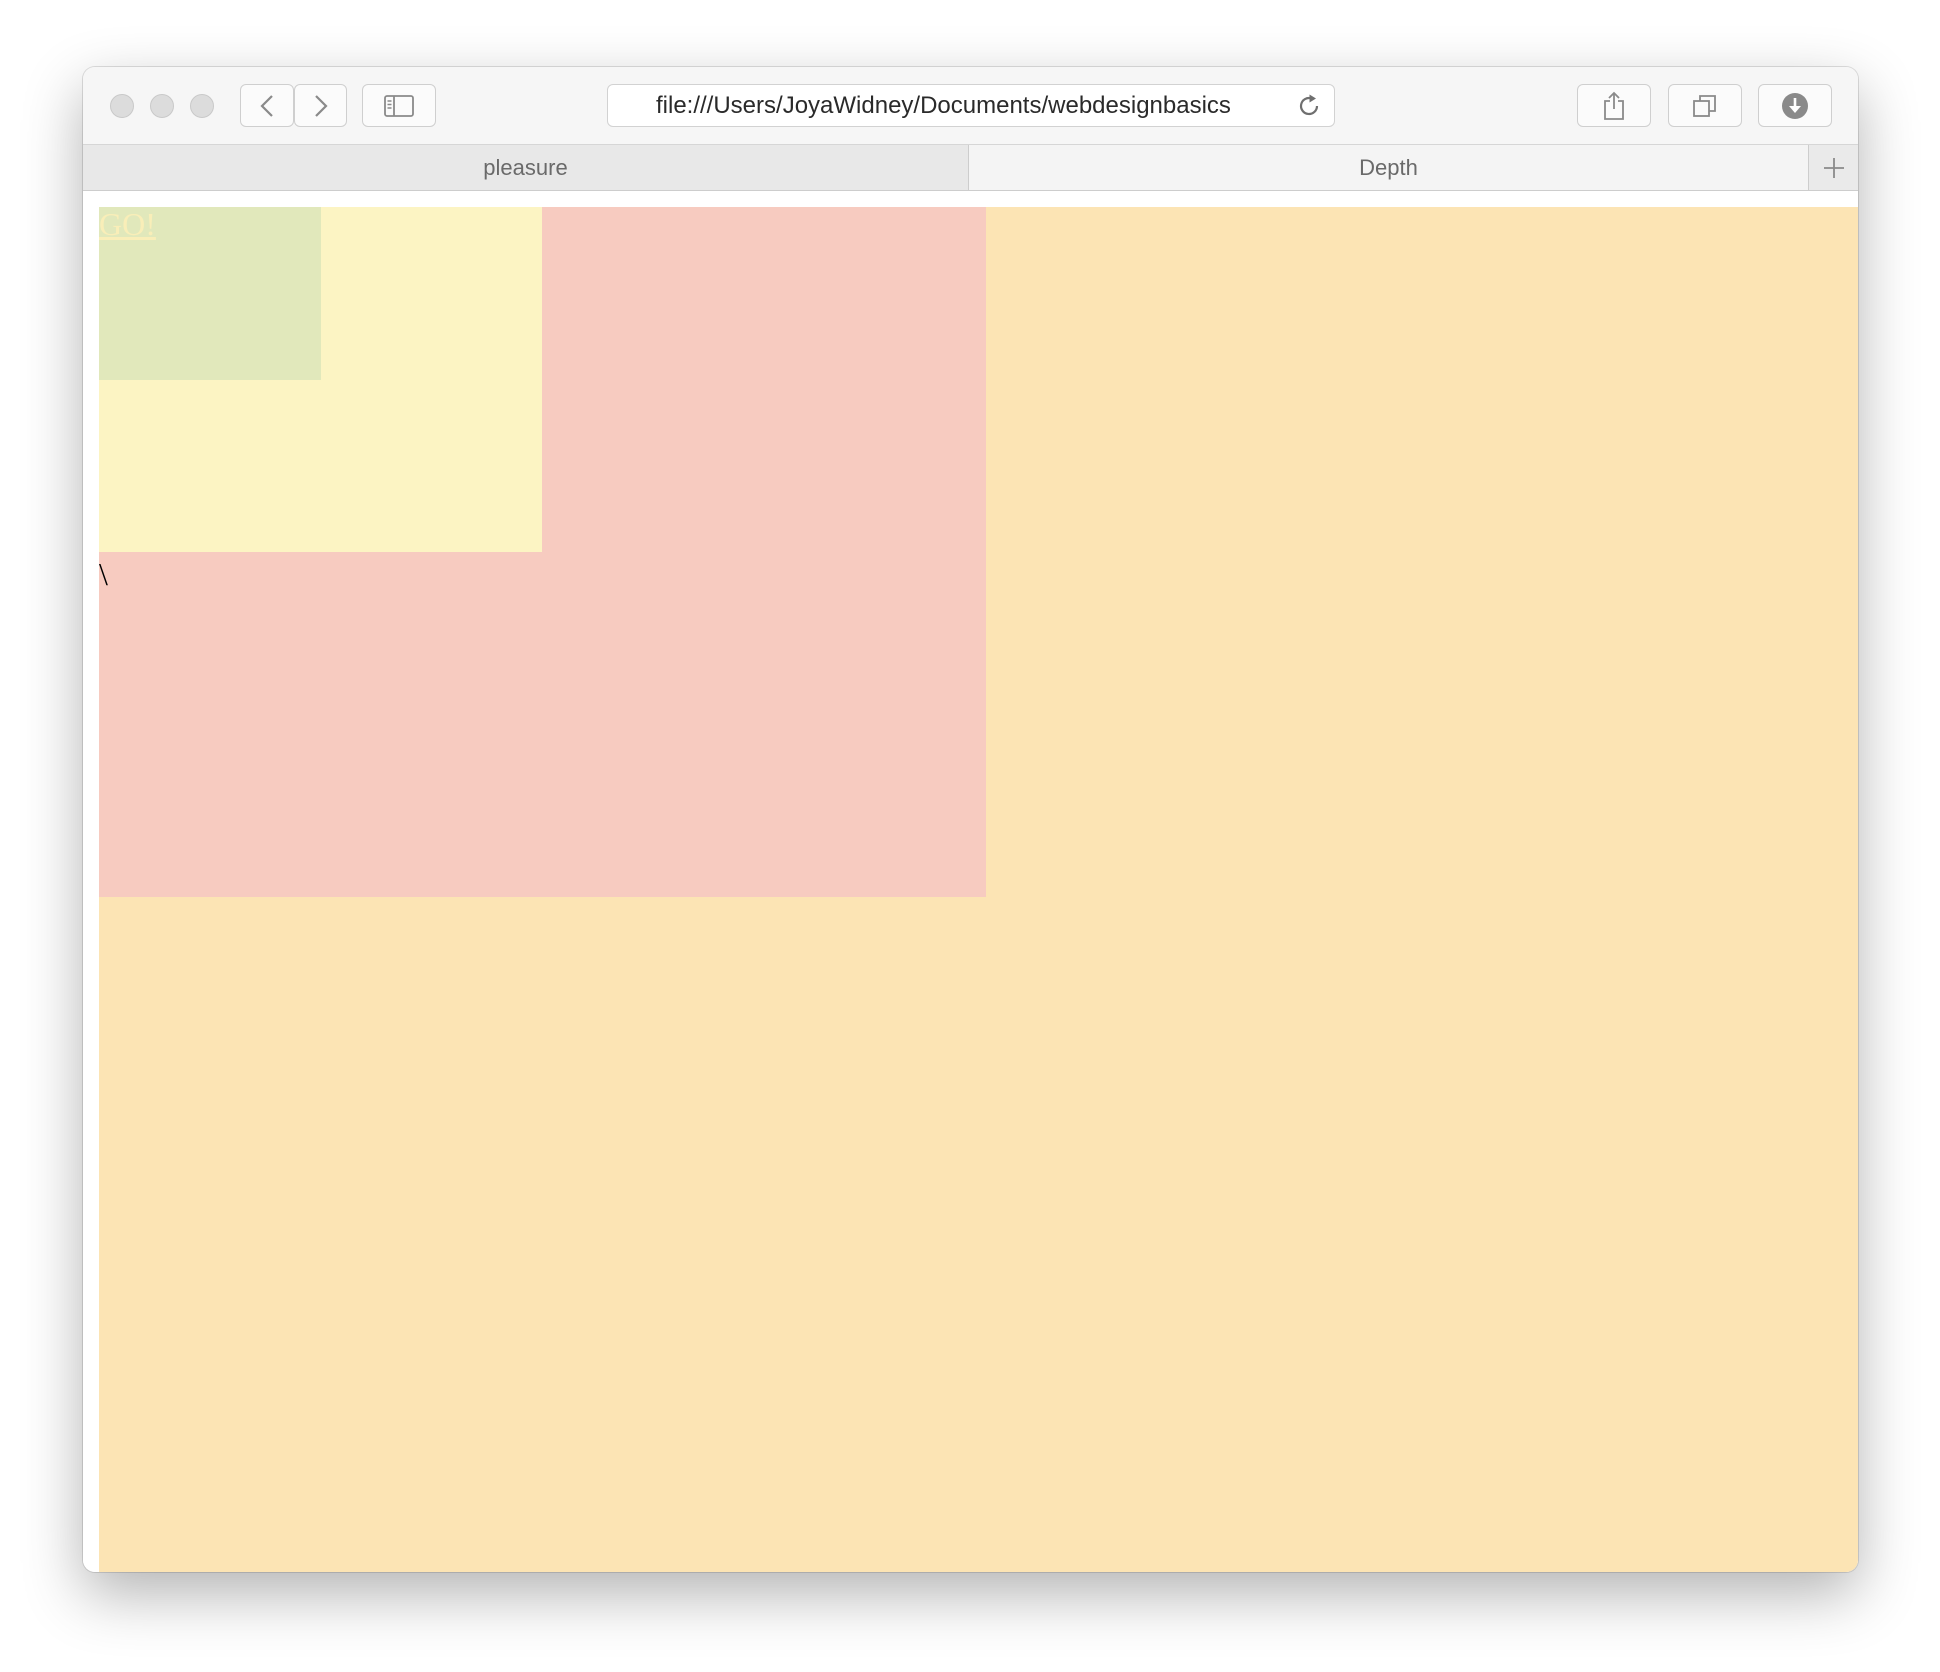 The image size is (1940, 1672). I want to click on download-icon, so click(1795, 105).